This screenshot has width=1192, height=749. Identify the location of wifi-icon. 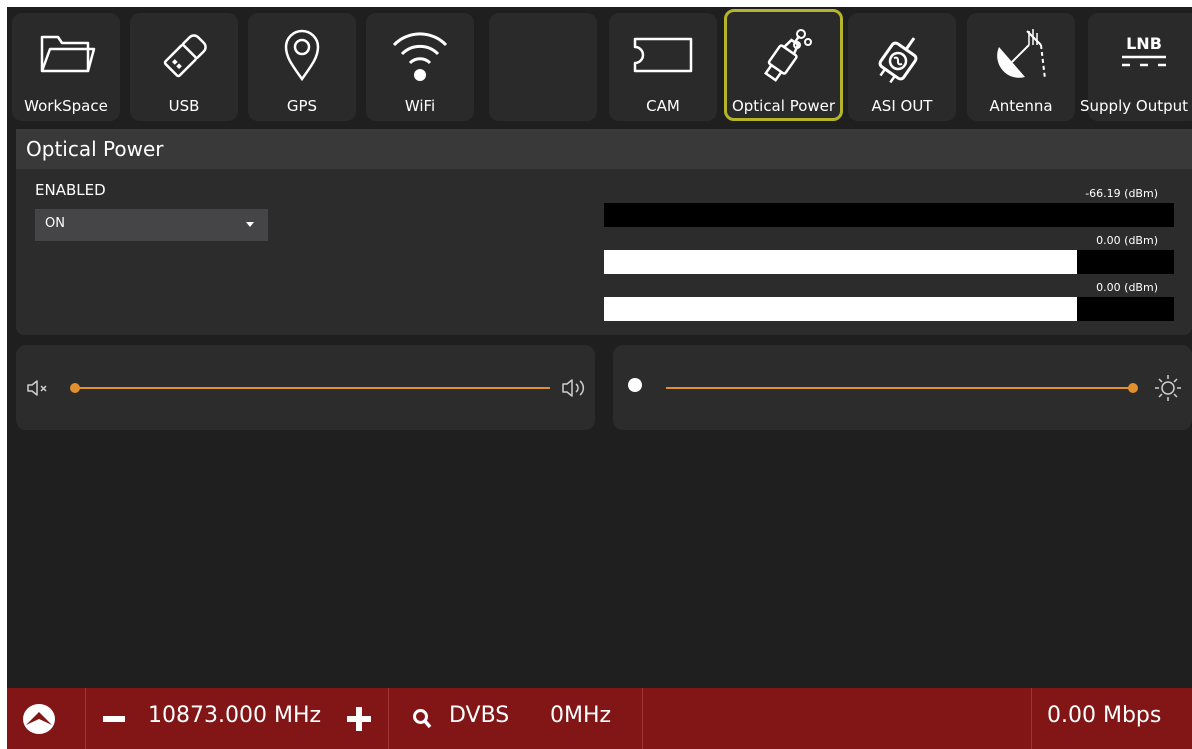
(420, 56).